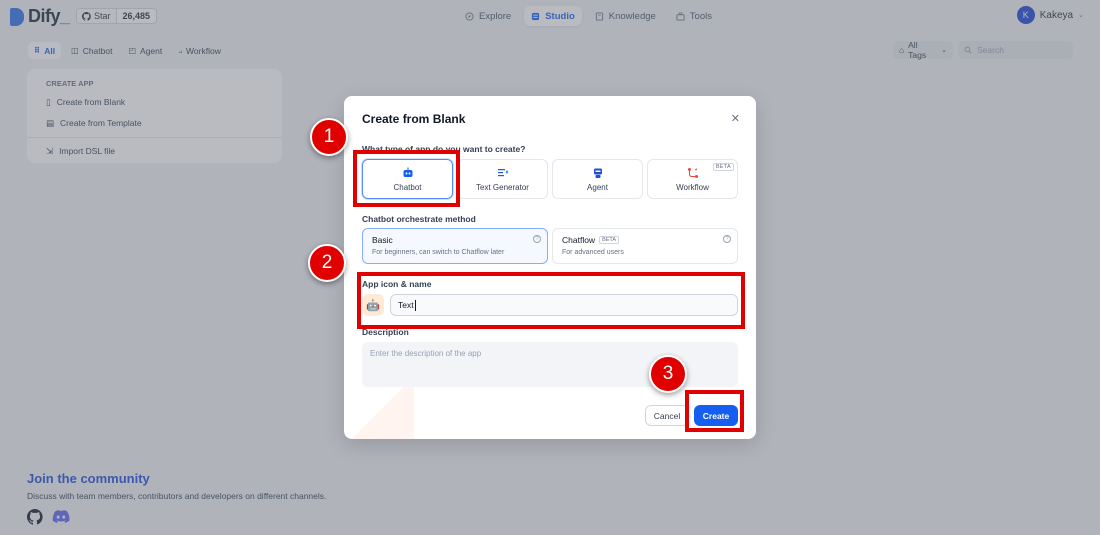 This screenshot has width=1100, height=535. Describe the element at coordinates (502, 179) in the screenshot. I see `type-text-generator-card: Text Generator` at that location.